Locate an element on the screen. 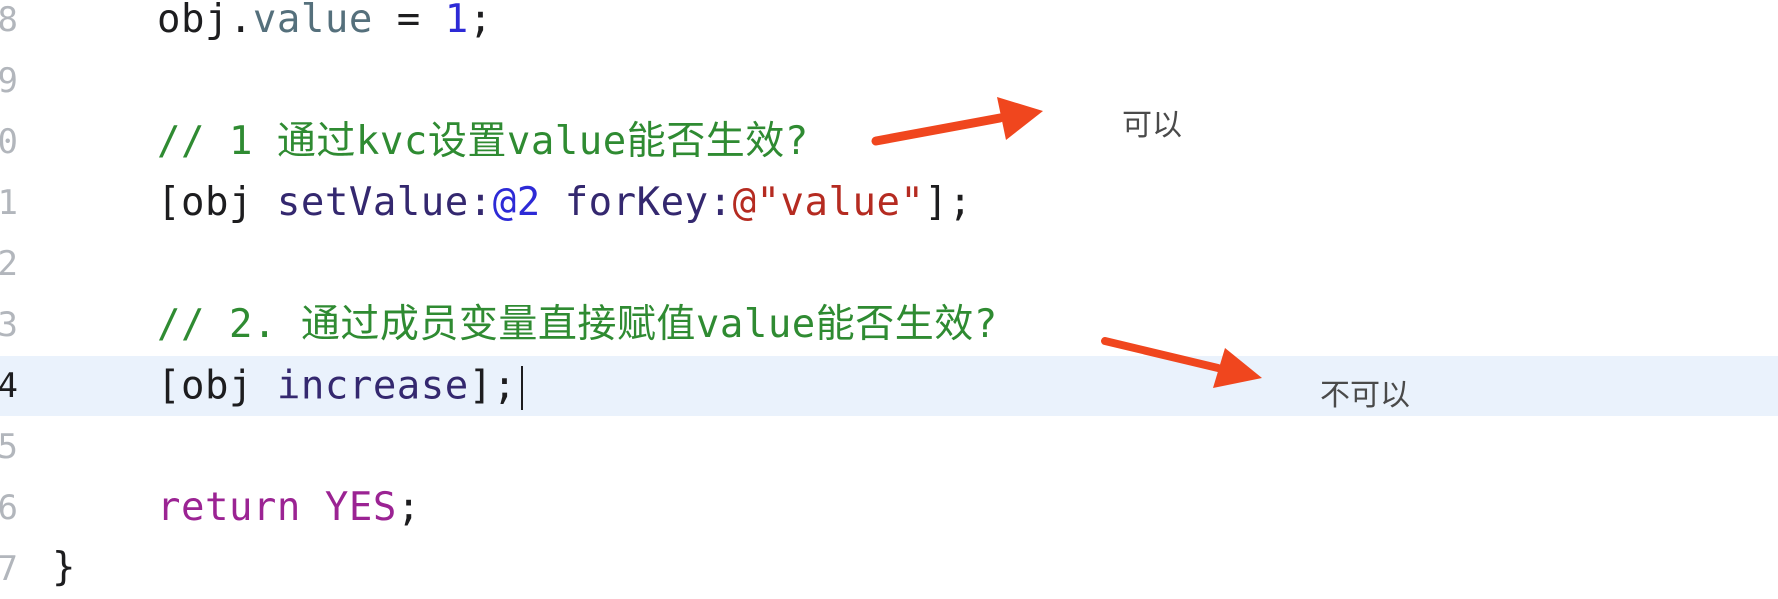 This screenshot has width=1778, height=599. annotation-arrows is located at coordinates (1066, 242).